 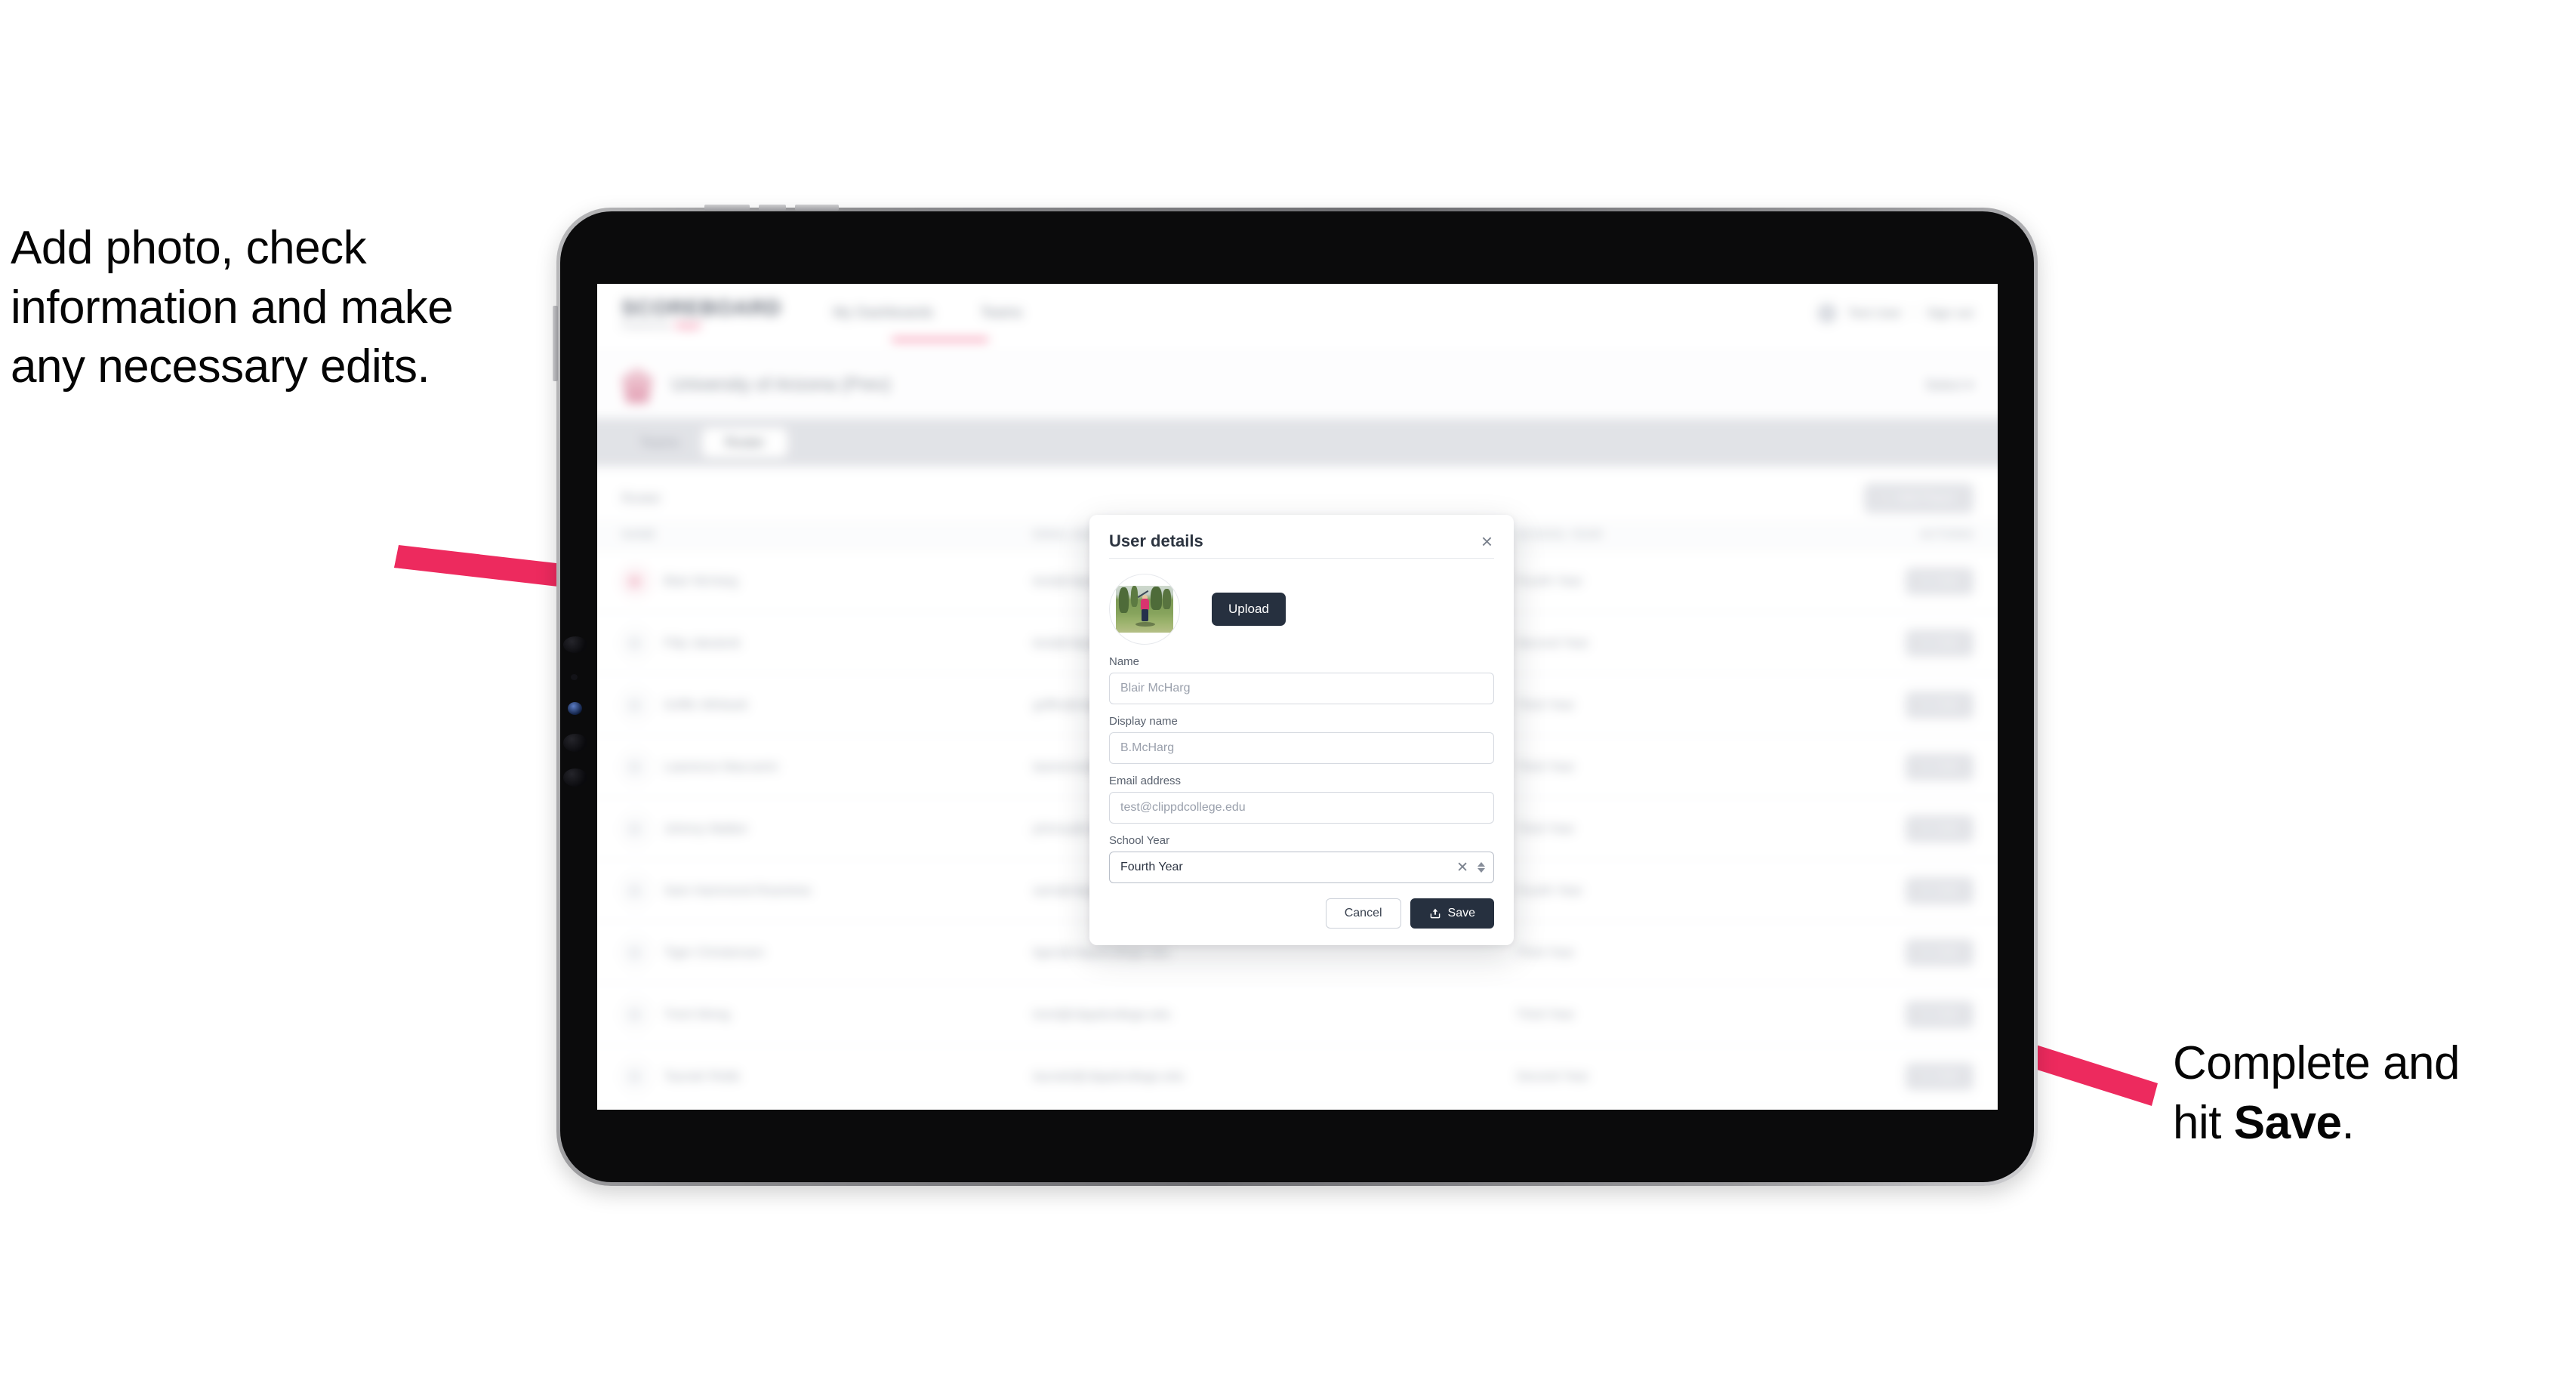 What do you see at coordinates (1301, 748) in the screenshot?
I see `display-name-input` at bounding box center [1301, 748].